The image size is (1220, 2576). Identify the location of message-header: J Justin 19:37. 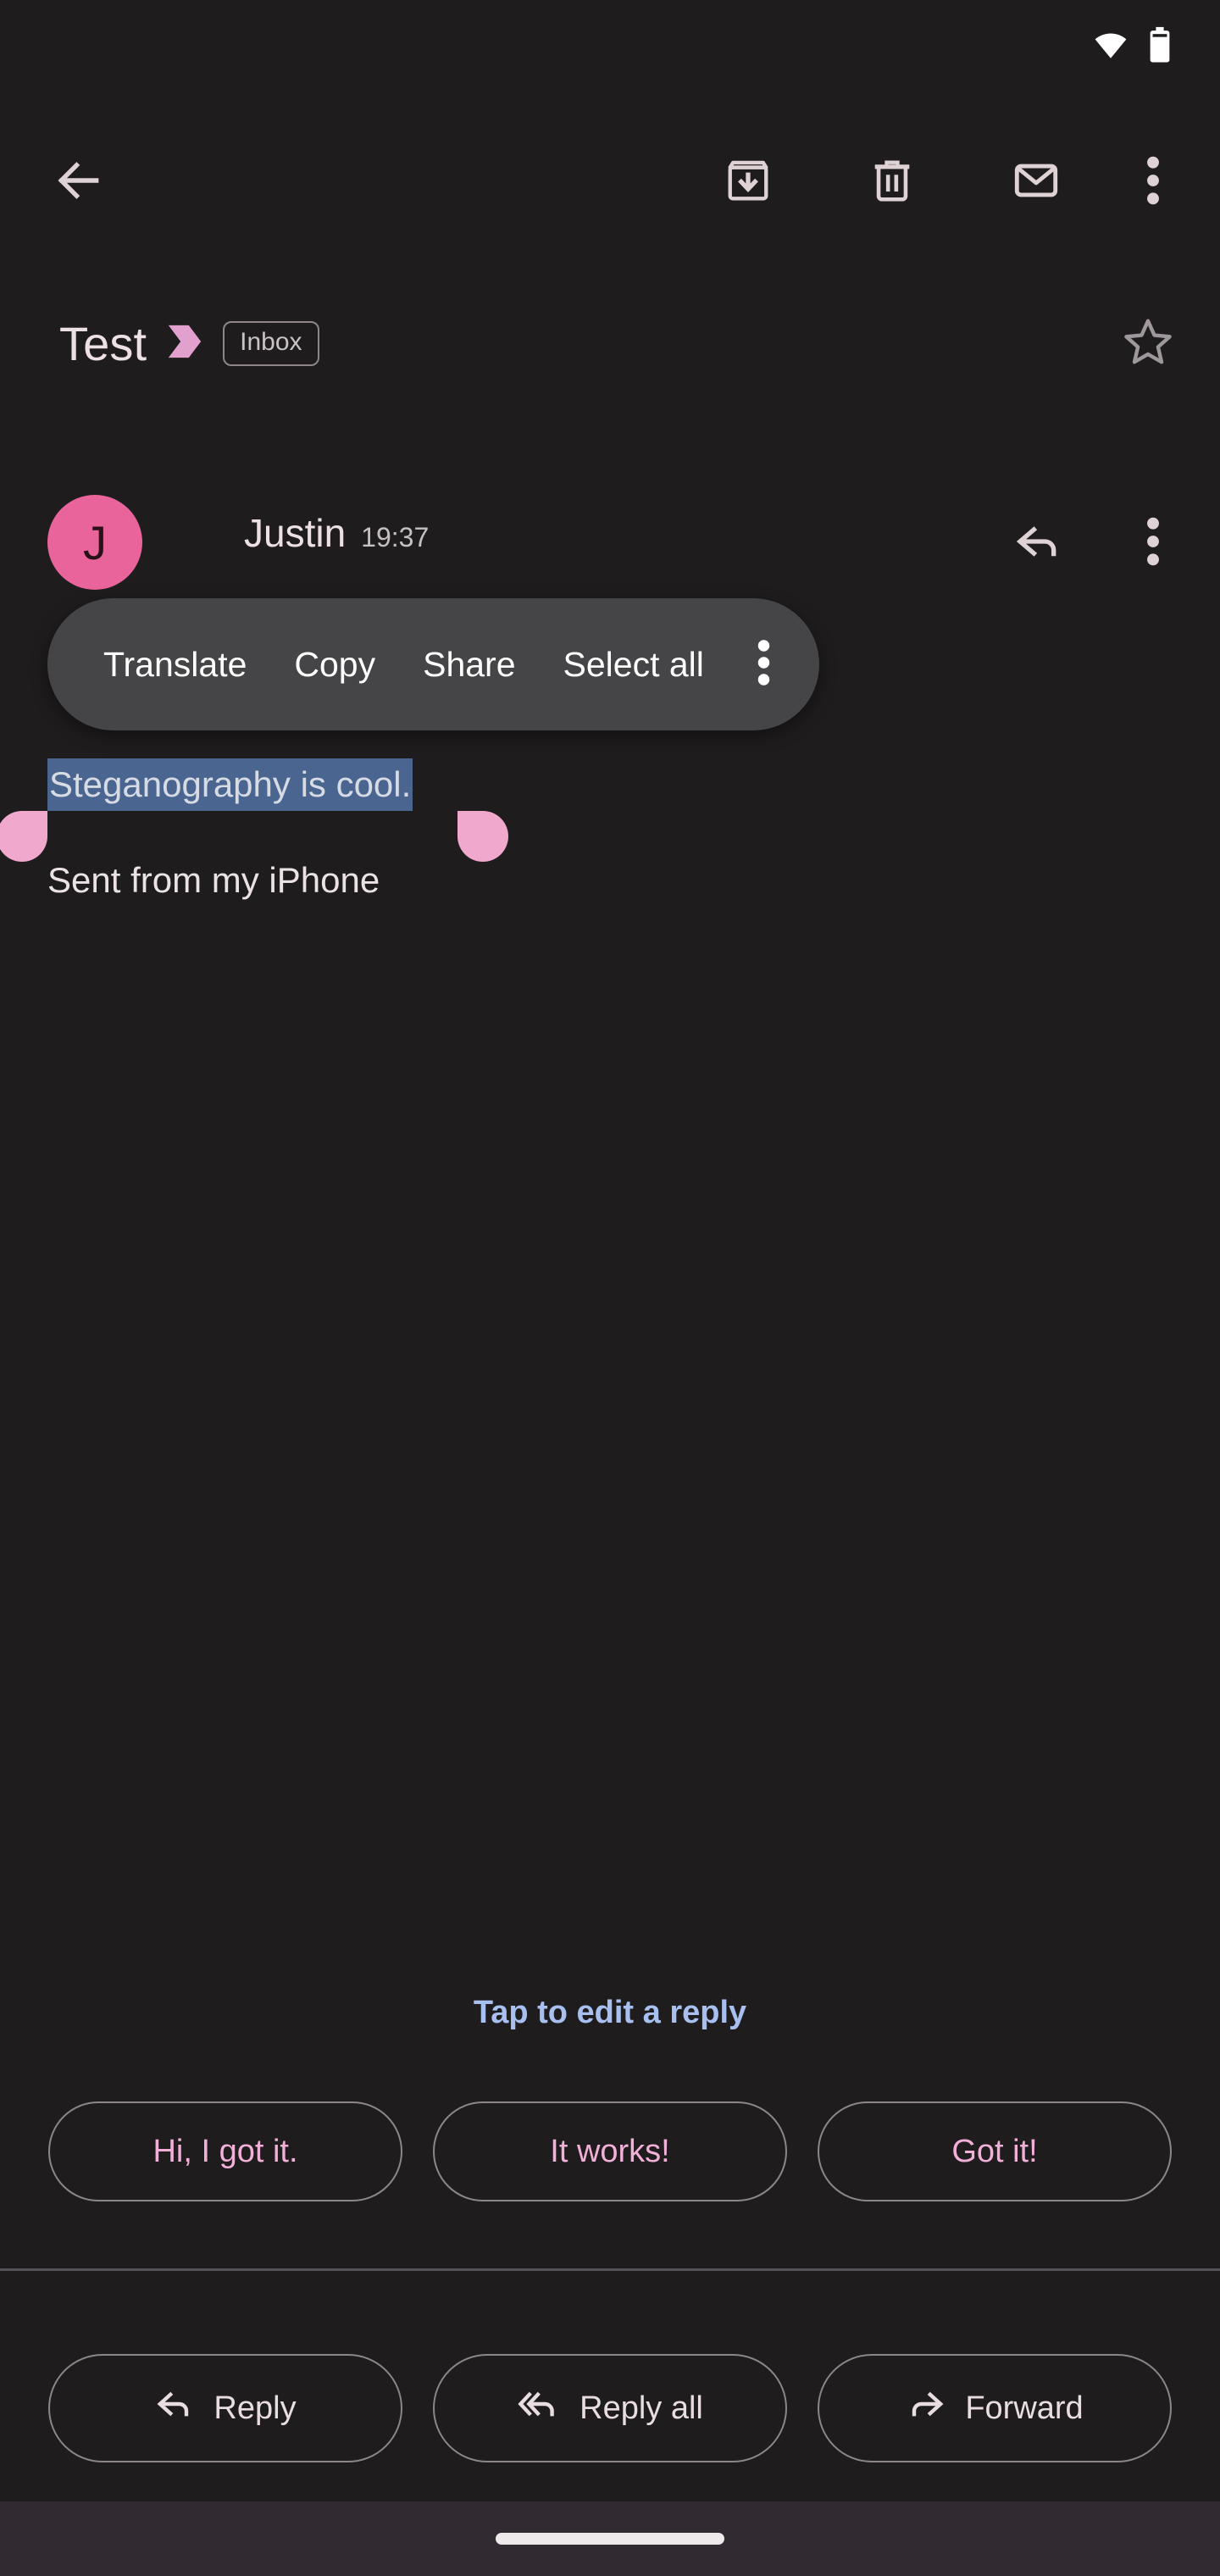
(610, 542).